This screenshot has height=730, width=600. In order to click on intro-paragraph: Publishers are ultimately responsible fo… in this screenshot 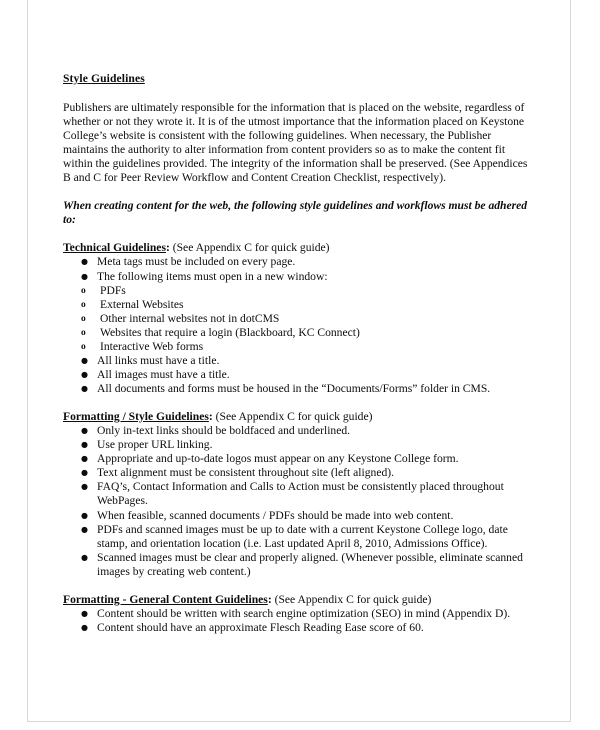, I will do `click(295, 142)`.